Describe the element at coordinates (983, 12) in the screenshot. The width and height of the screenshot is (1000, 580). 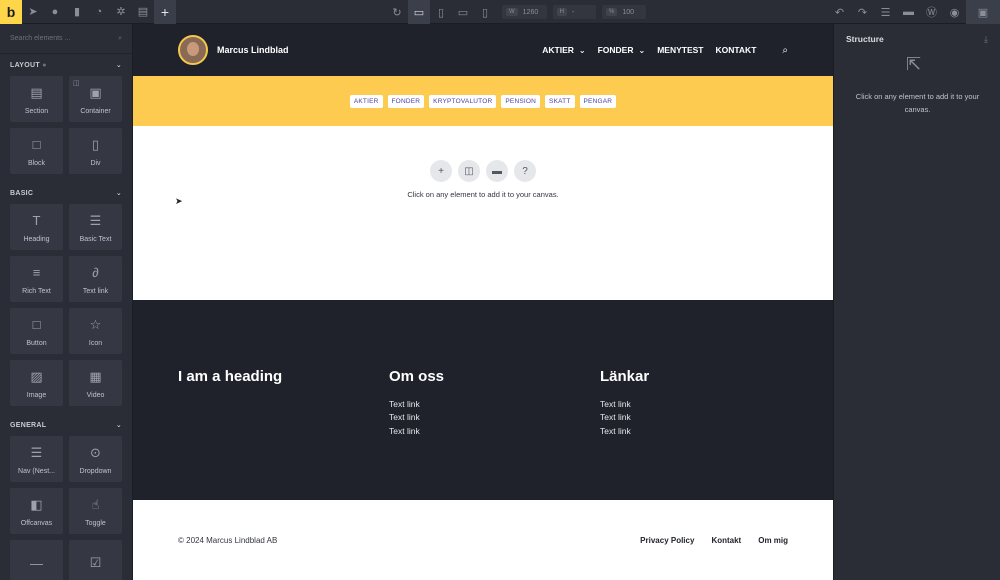
I see `save-icon: ▣` at that location.